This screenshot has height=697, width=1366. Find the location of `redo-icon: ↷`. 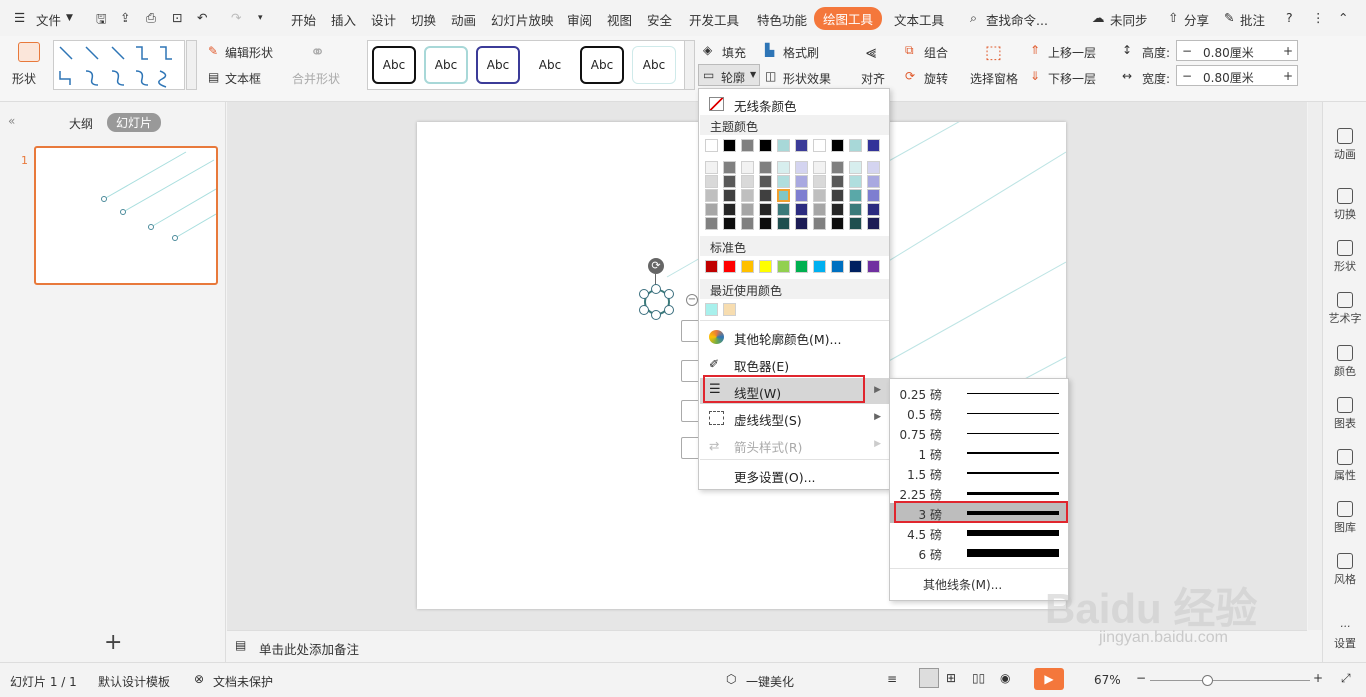

redo-icon: ↷ is located at coordinates (236, 17).